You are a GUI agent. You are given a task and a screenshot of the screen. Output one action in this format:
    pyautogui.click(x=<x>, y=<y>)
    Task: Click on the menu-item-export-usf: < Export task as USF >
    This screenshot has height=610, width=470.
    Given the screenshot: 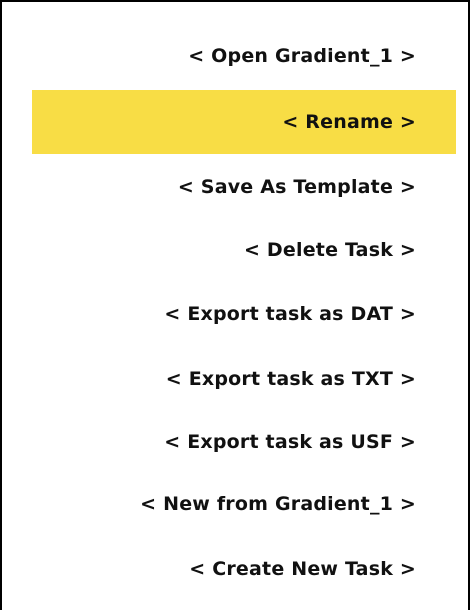 What is the action you would take?
    pyautogui.click(x=244, y=442)
    